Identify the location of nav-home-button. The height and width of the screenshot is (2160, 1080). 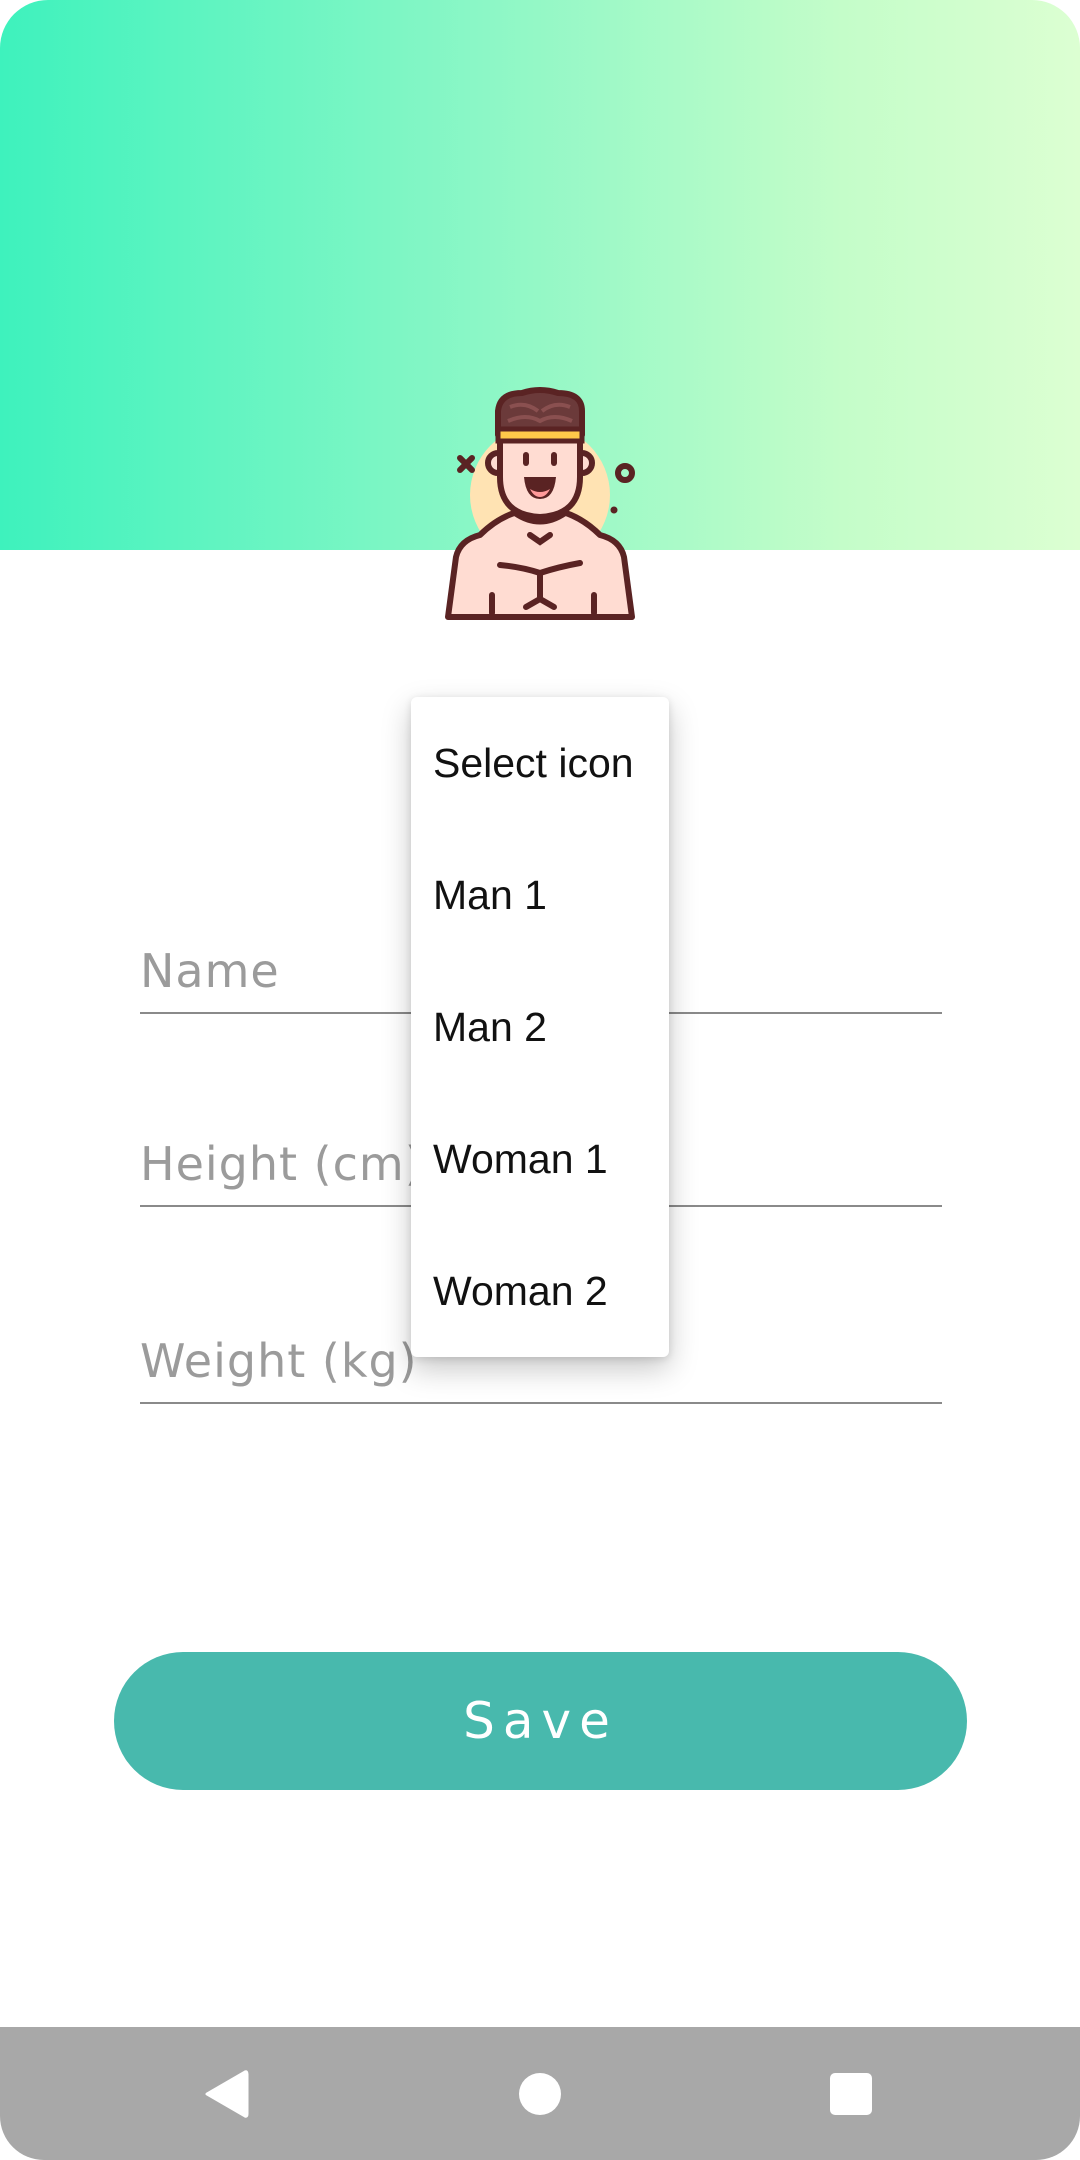
(540, 2093).